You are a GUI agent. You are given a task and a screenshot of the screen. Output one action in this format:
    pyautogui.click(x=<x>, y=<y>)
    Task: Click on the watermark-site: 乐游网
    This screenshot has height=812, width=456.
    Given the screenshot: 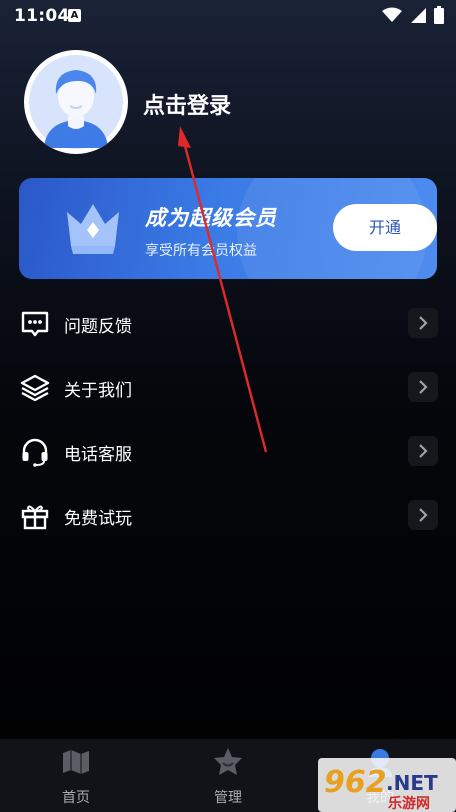 What is the action you would take?
    pyautogui.click(x=409, y=803)
    